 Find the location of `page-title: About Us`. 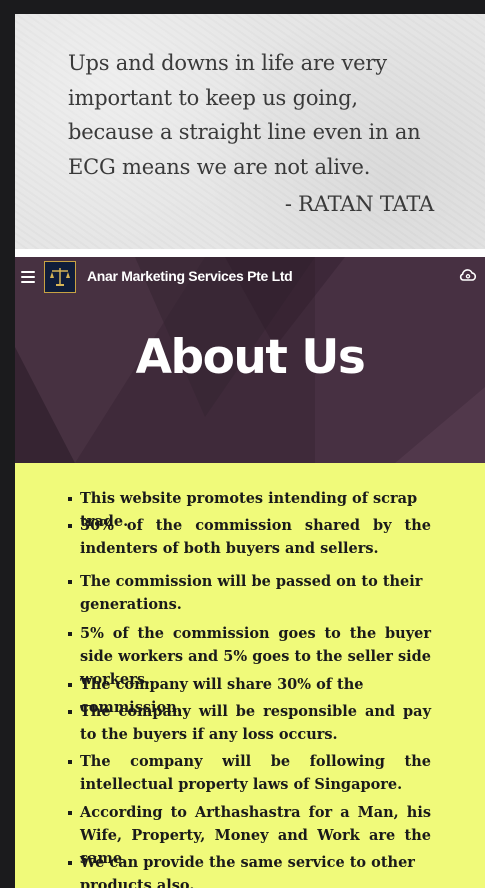

page-title: About Us is located at coordinates (250, 357).